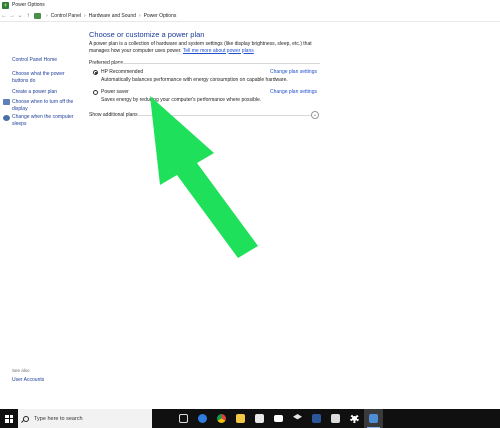 Image resolution: width=500 pixels, height=428 pixels. What do you see at coordinates (85, 418) in the screenshot?
I see `taskbar-search: Type here to search` at bounding box center [85, 418].